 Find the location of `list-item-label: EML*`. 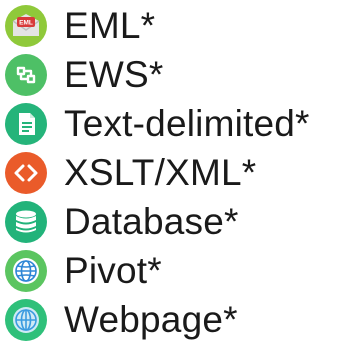

list-item-label: EML* is located at coordinates (110, 25).